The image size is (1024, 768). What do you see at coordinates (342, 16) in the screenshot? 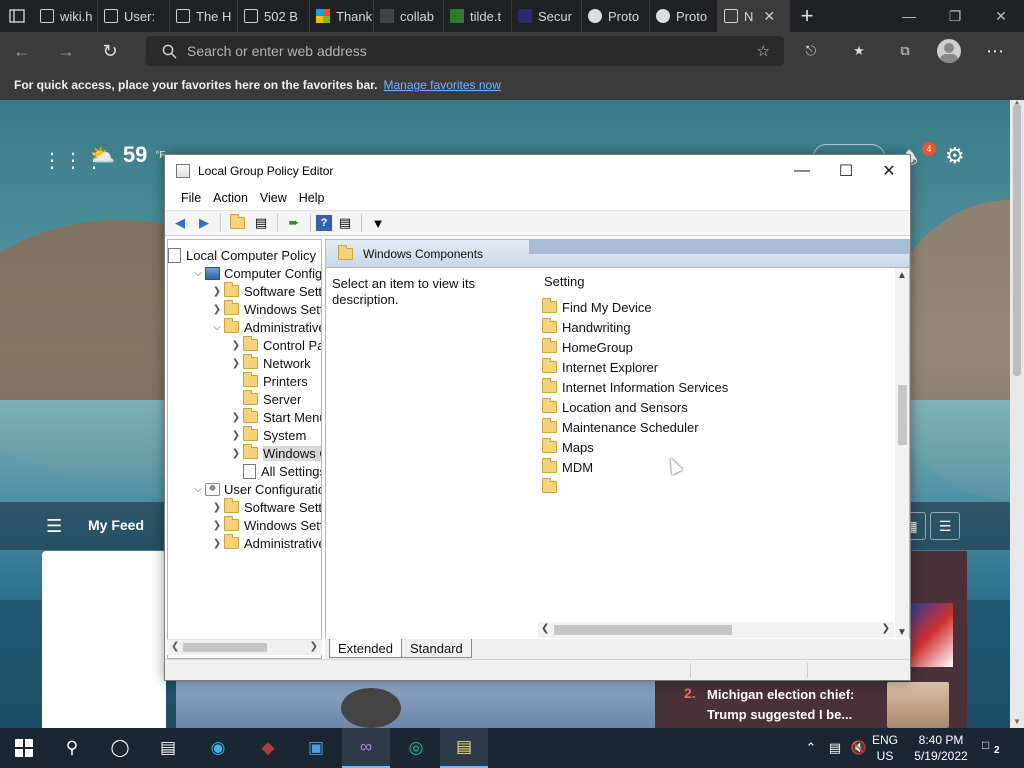
I see `browser-tab: Thank` at bounding box center [342, 16].